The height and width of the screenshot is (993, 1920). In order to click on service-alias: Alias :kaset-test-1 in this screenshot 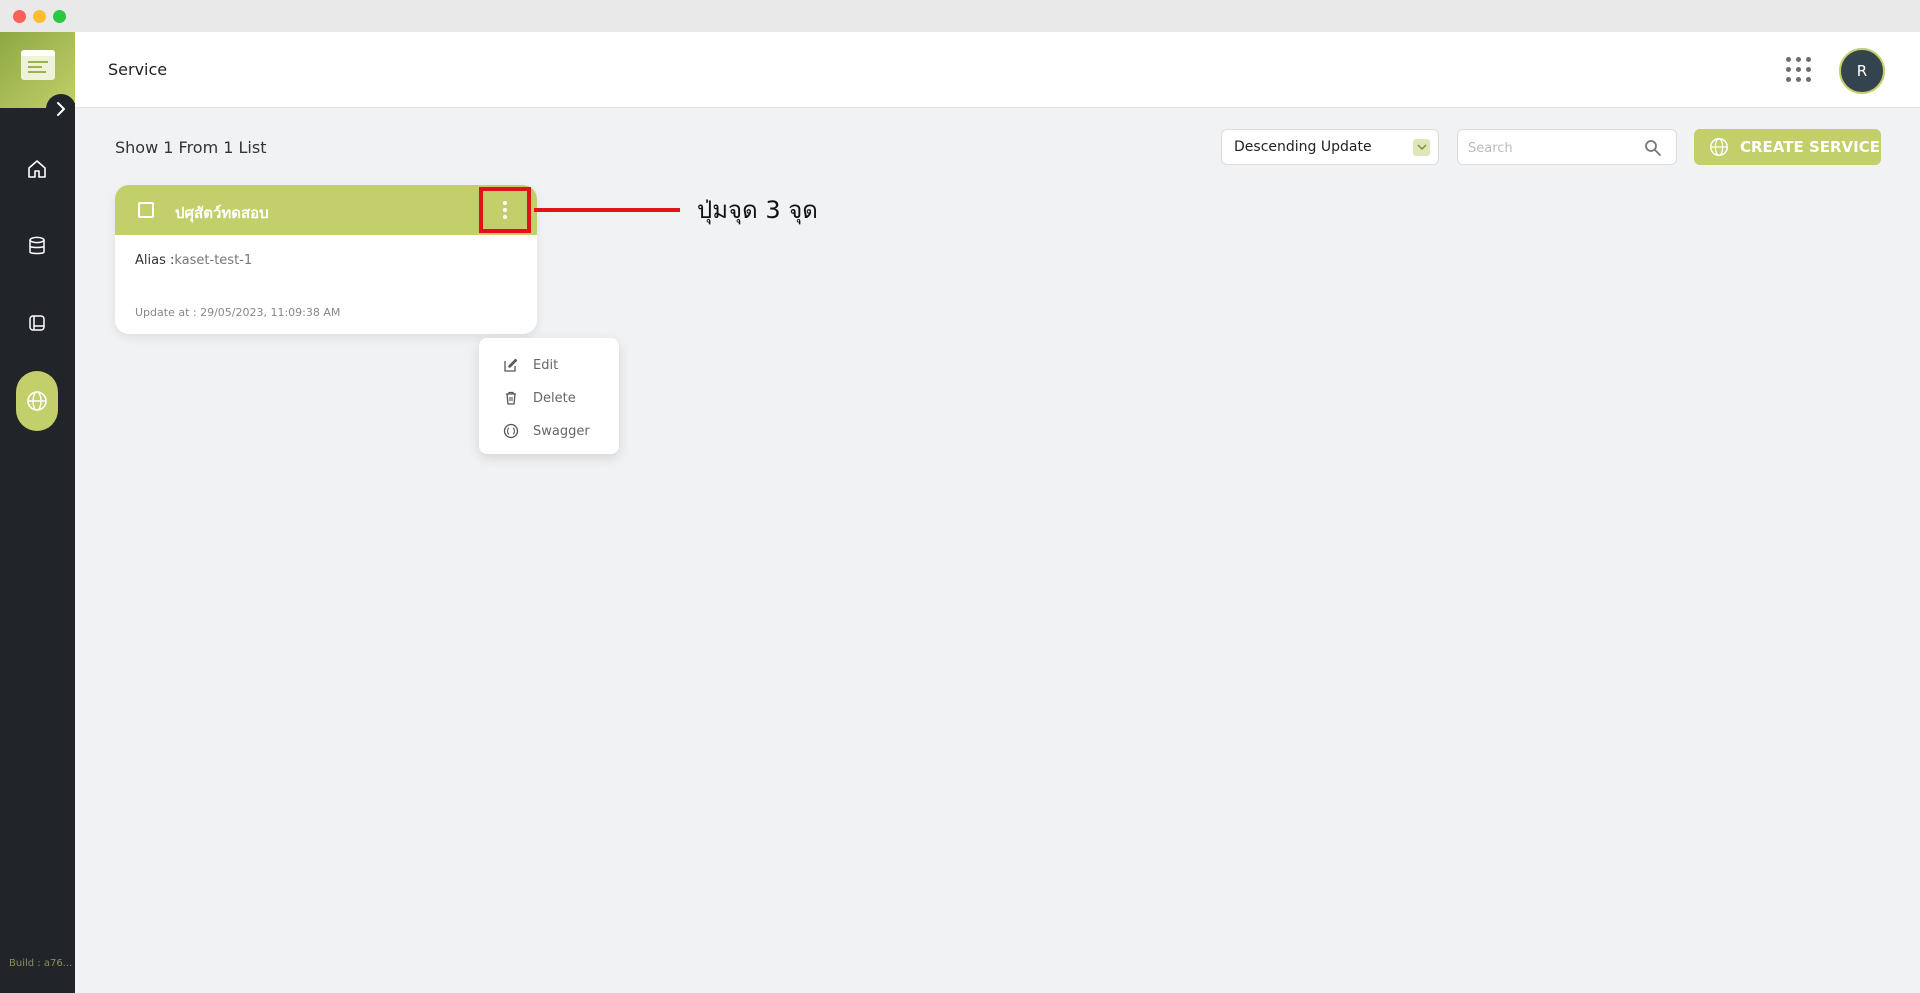, I will do `click(193, 260)`.